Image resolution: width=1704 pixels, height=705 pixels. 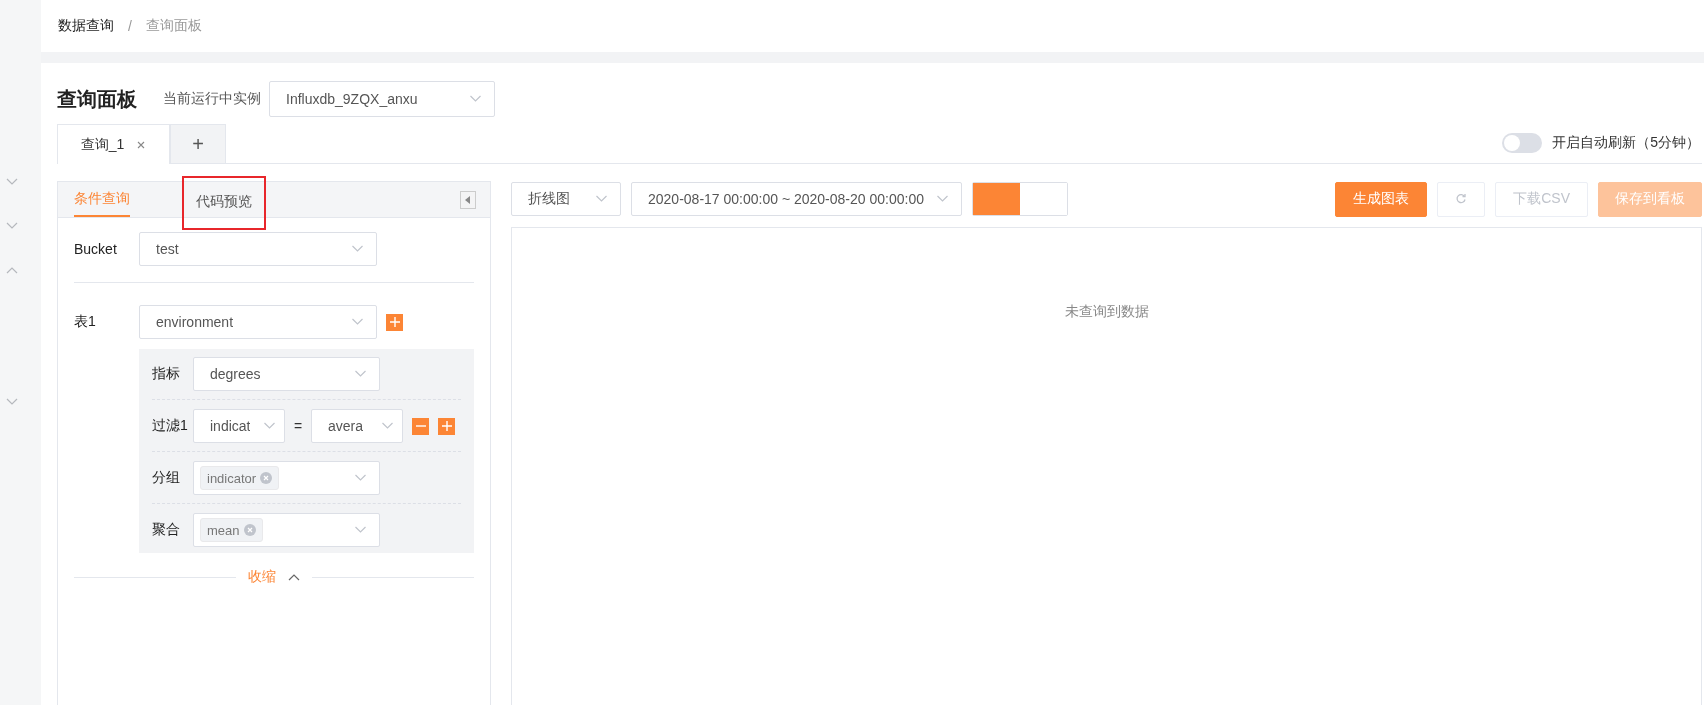 What do you see at coordinates (1626, 143) in the screenshot?
I see `auto-refresh-label: 开启自动刷新（5分钟）` at bounding box center [1626, 143].